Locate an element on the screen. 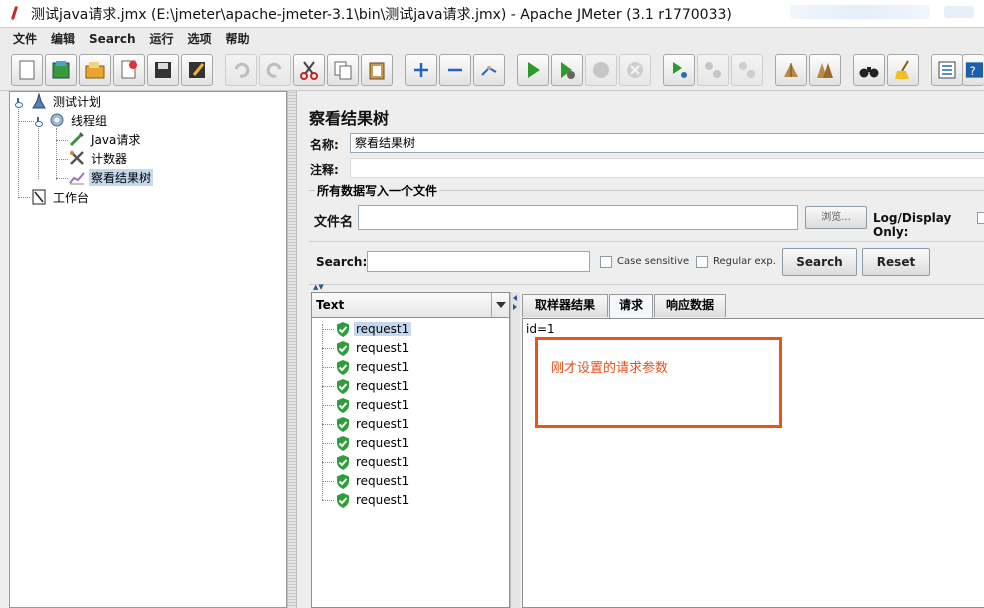  open-button is located at coordinates (95, 70).